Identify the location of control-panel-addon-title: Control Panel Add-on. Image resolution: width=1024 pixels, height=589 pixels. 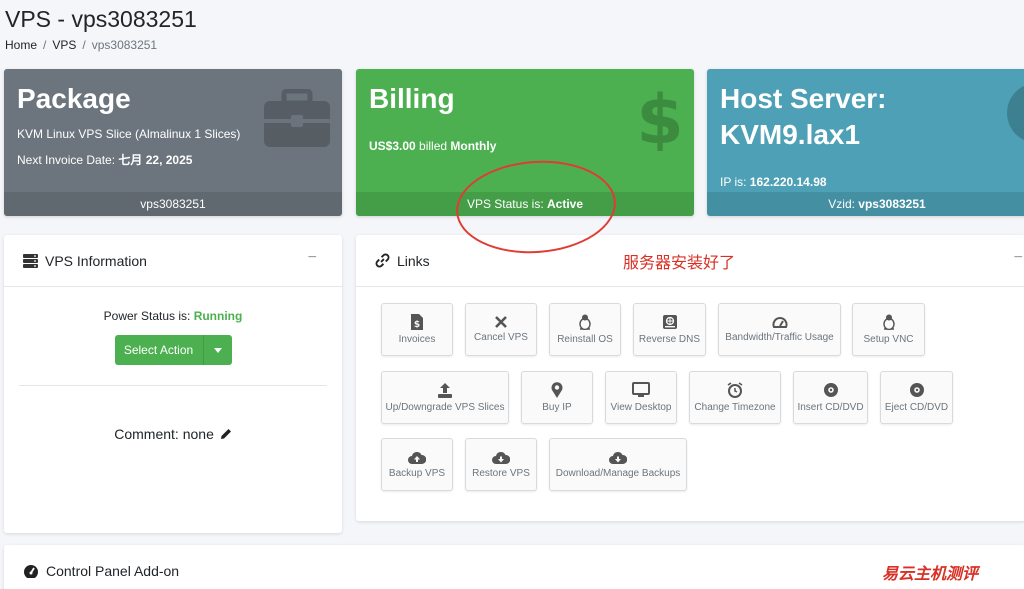
(113, 571).